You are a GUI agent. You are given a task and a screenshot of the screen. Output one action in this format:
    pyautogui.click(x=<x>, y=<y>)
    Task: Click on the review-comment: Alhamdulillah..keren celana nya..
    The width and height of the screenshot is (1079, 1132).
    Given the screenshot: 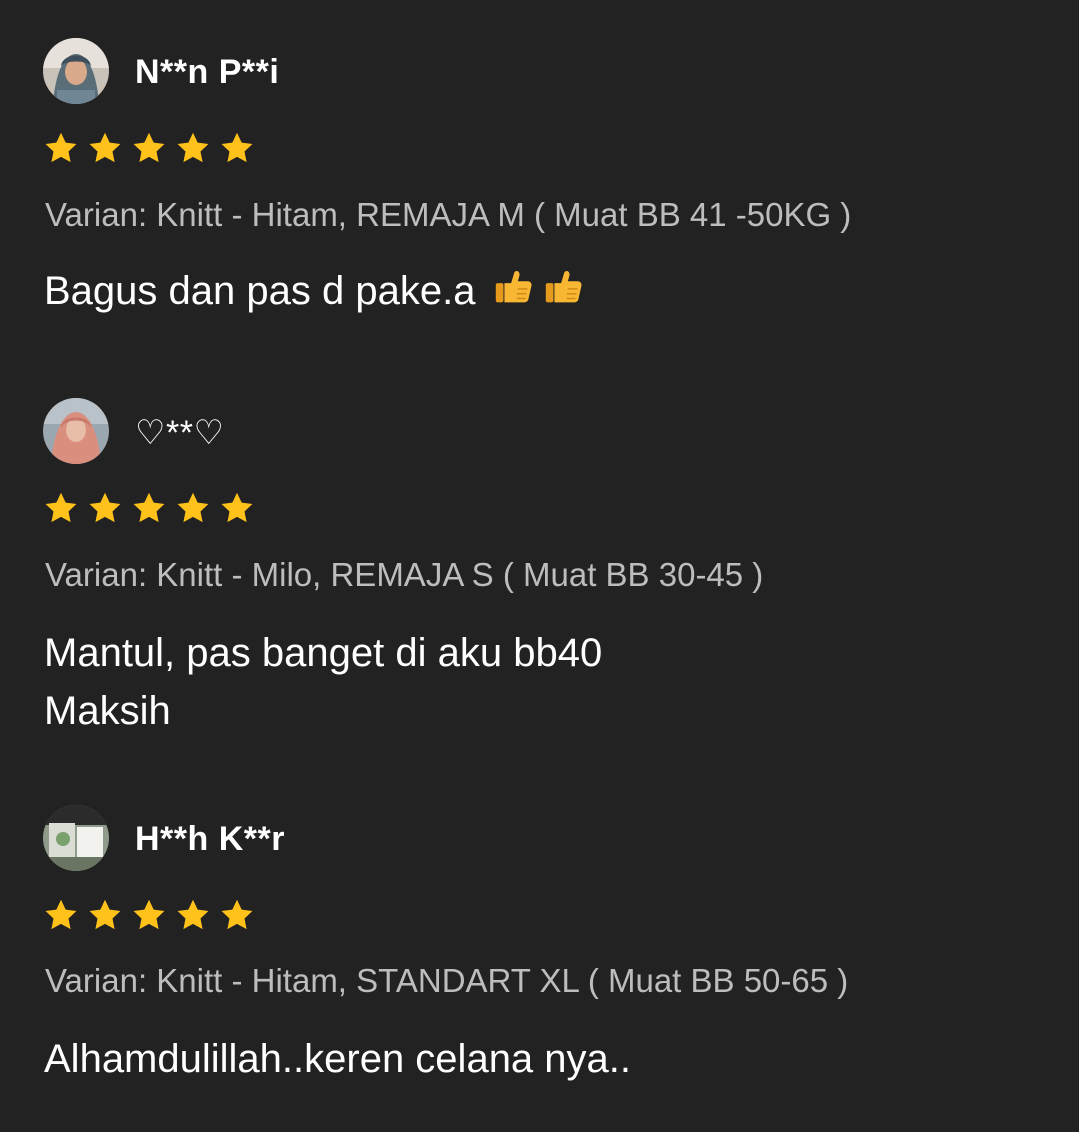 What is the action you would take?
    pyautogui.click(x=338, y=1059)
    